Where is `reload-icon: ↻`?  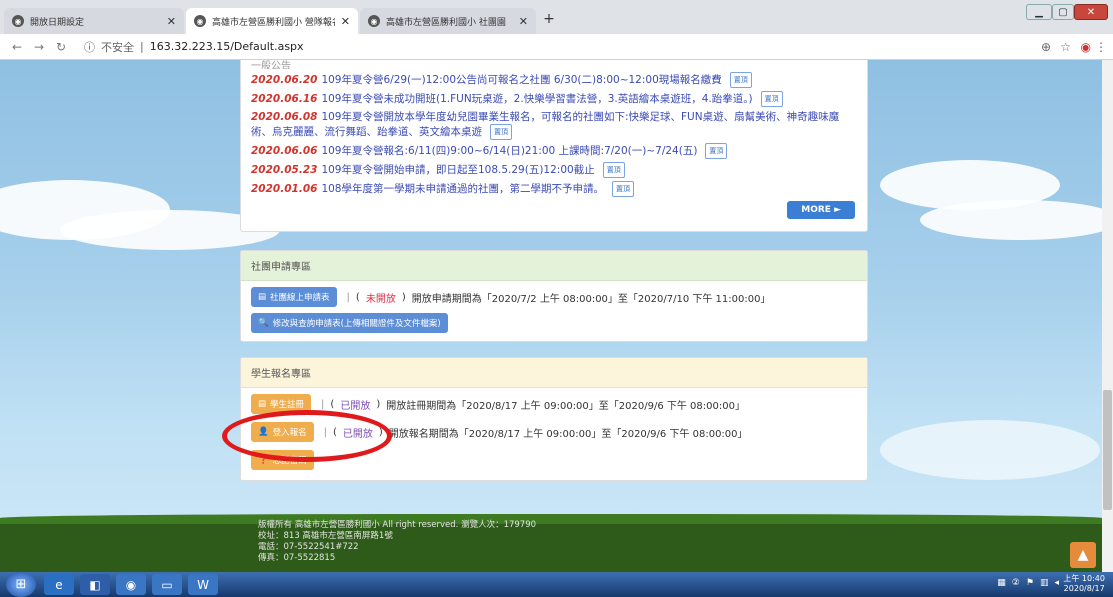 reload-icon: ↻ is located at coordinates (61, 47).